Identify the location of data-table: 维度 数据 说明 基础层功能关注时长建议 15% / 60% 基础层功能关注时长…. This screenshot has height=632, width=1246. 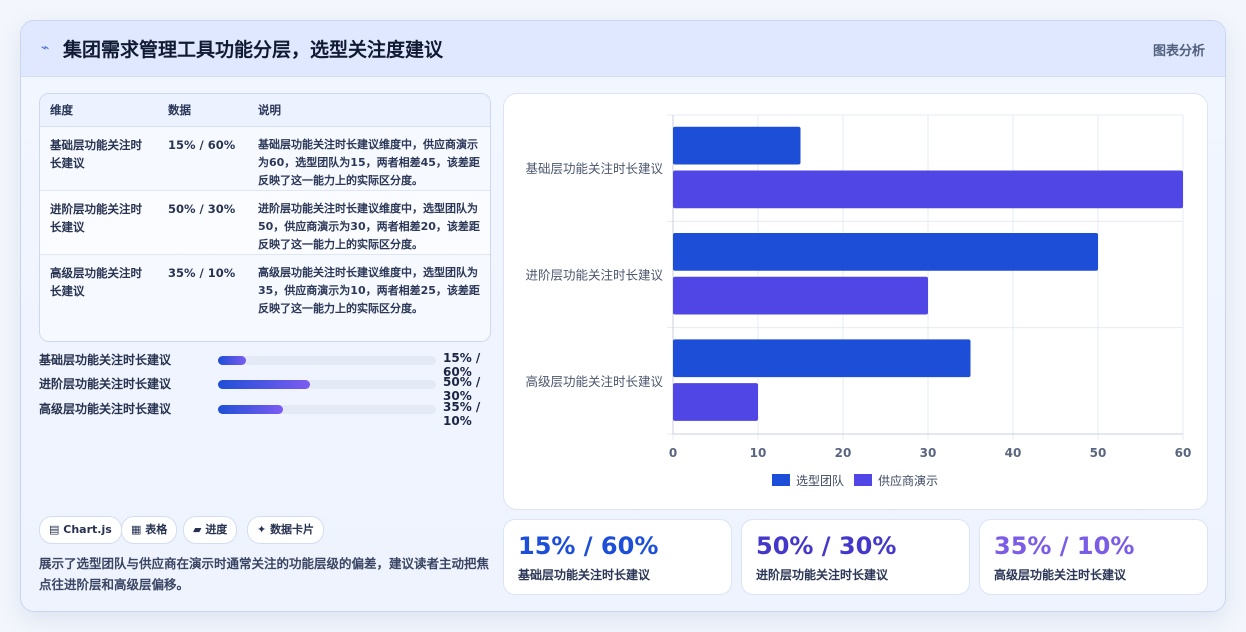
(265, 217).